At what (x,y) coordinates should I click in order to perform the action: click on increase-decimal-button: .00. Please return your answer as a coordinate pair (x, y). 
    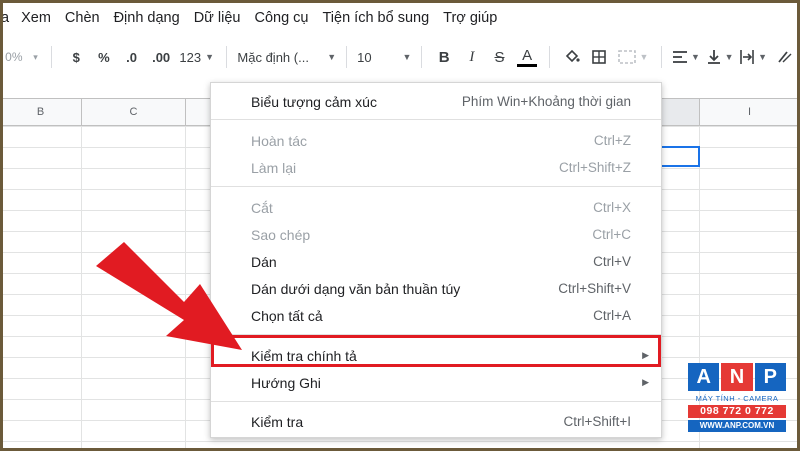
    Looking at the image, I should click on (161, 57).